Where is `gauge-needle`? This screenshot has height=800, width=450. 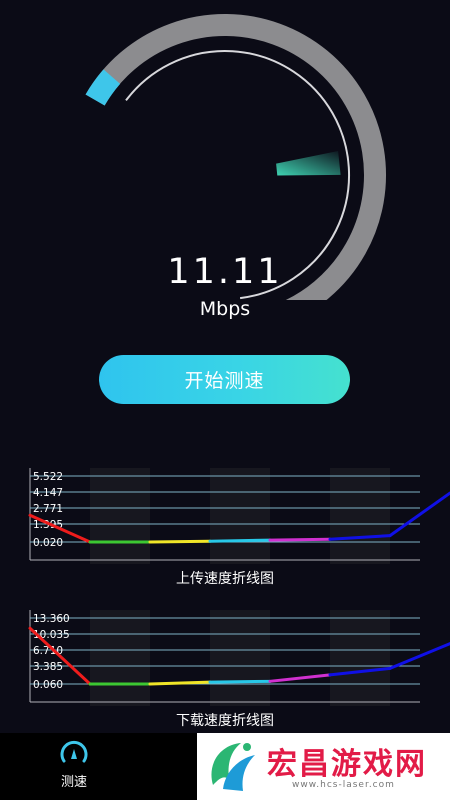 gauge-needle is located at coordinates (308, 163).